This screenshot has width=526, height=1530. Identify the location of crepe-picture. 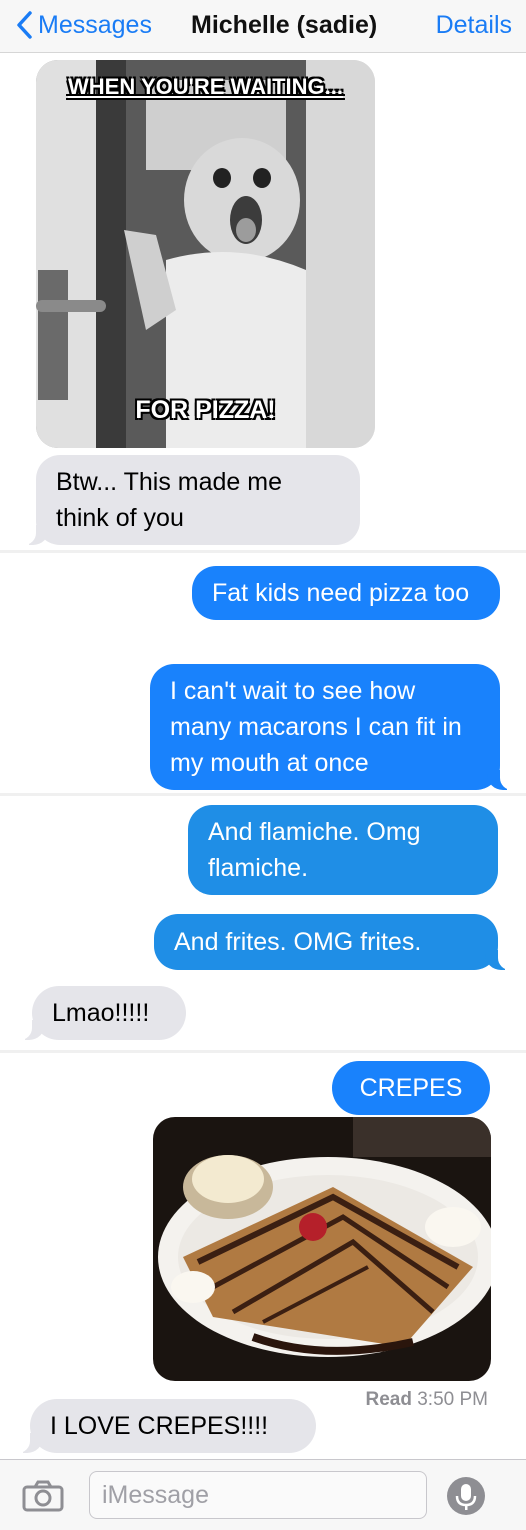
(322, 1249).